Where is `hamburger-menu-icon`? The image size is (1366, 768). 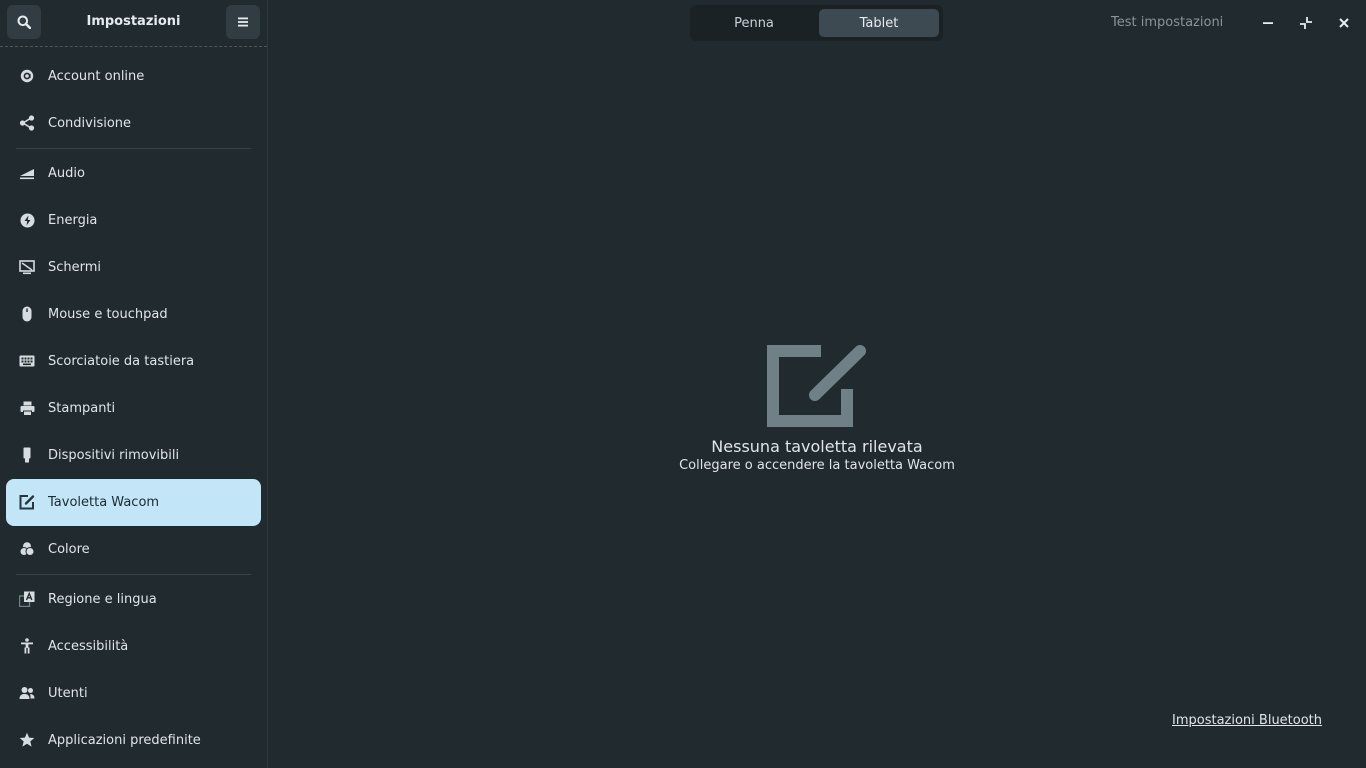 hamburger-menu-icon is located at coordinates (243, 22).